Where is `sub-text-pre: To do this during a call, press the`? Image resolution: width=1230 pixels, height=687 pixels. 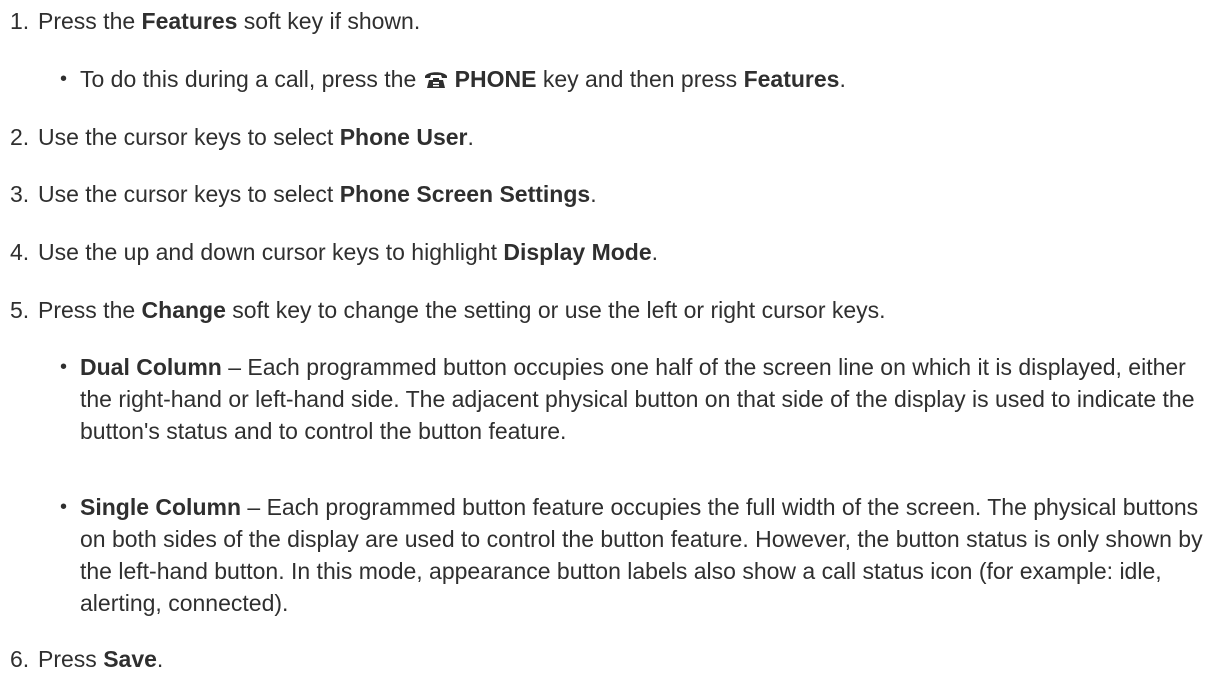 sub-text-pre: To do this during a call, press the is located at coordinates (251, 79).